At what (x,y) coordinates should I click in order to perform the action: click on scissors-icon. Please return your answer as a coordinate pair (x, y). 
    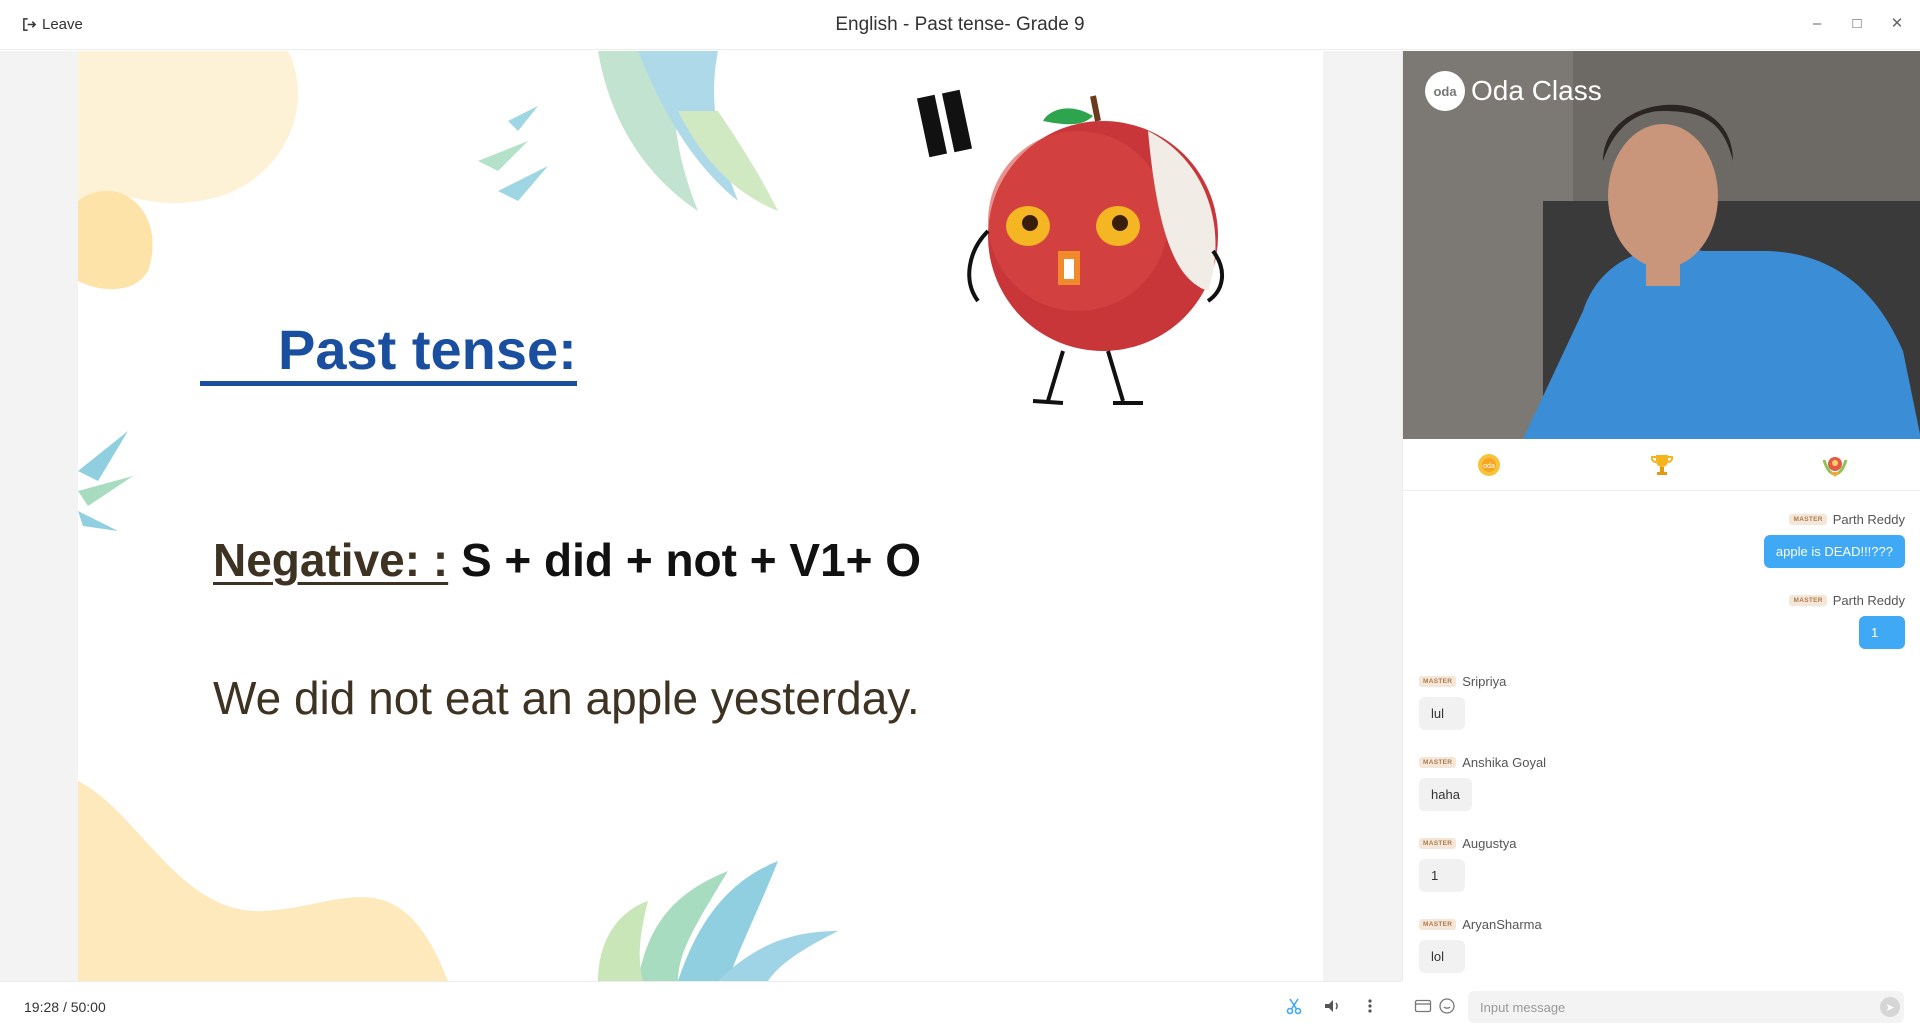
    Looking at the image, I should click on (1294, 1006).